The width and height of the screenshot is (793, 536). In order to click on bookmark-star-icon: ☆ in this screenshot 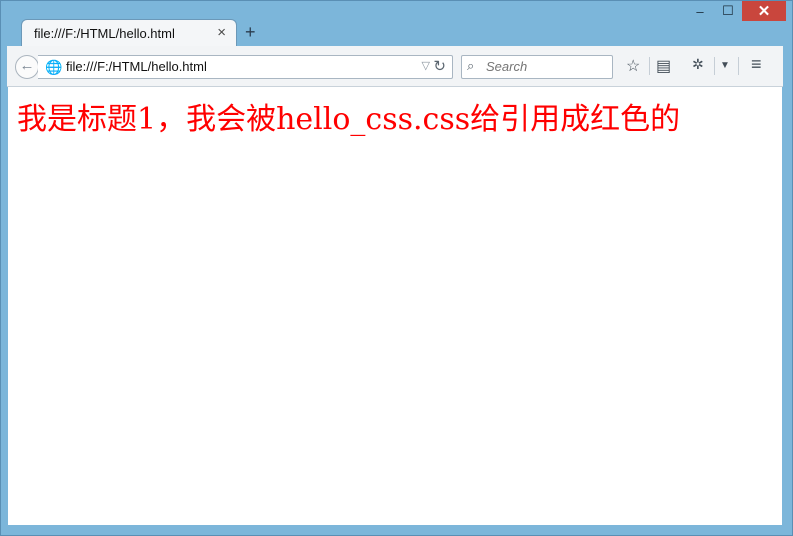, I will do `click(633, 66)`.